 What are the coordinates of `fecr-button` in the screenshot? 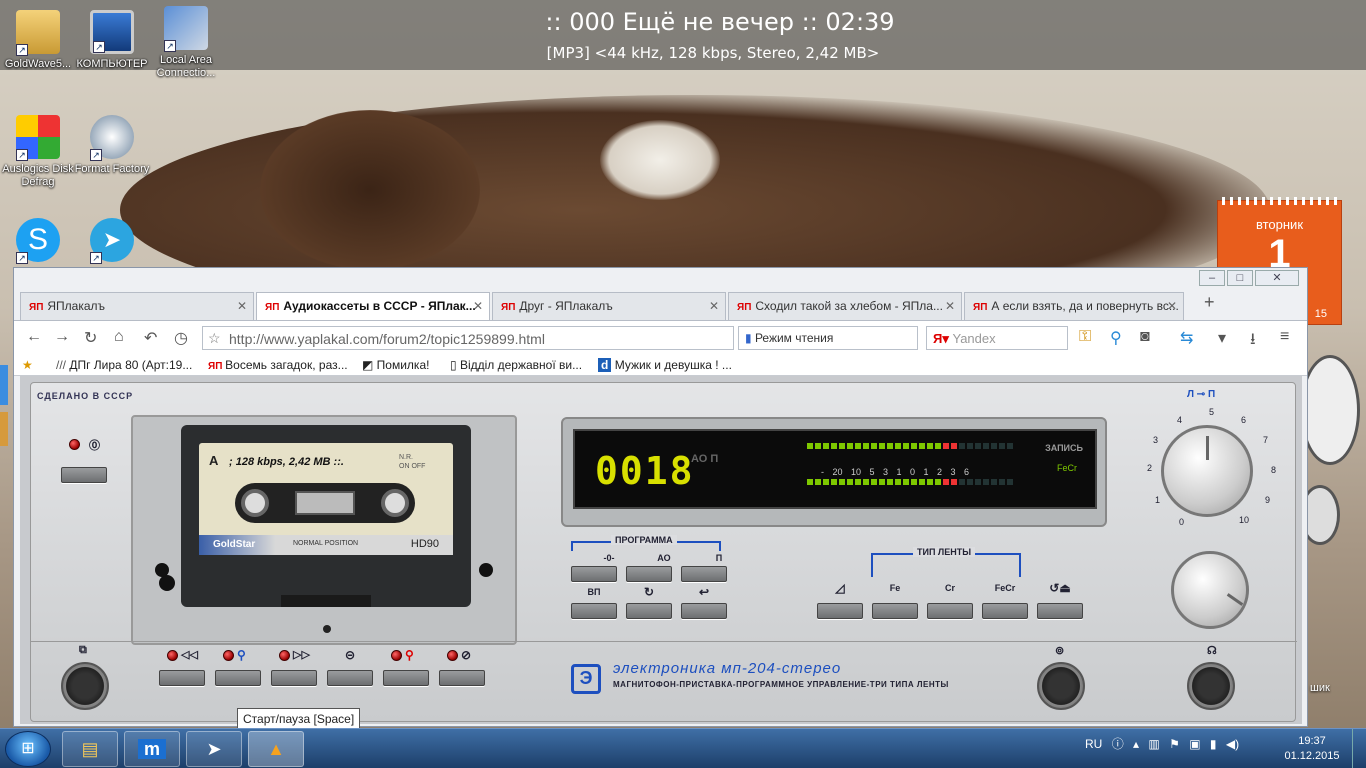 It's located at (1005, 611).